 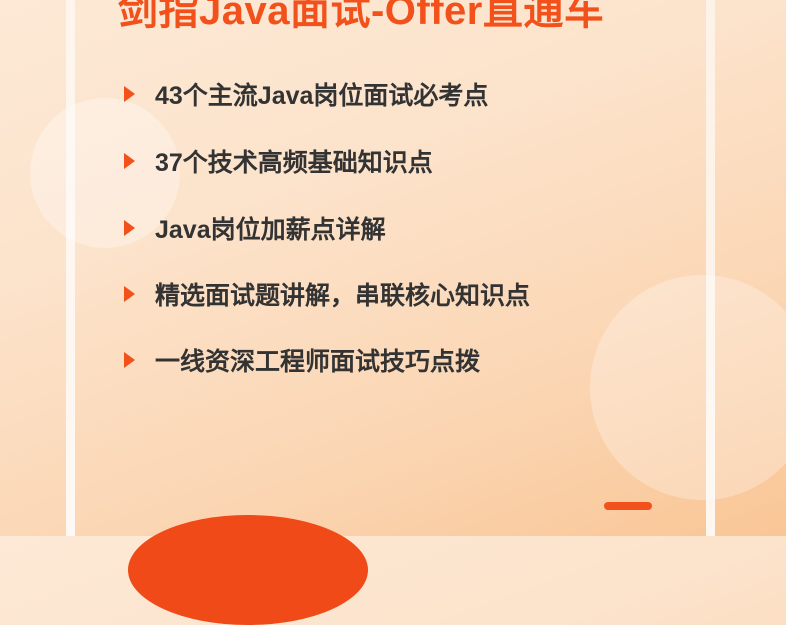 I want to click on list-item: 一线资深工程师面试技巧点拨, so click(x=302, y=360).